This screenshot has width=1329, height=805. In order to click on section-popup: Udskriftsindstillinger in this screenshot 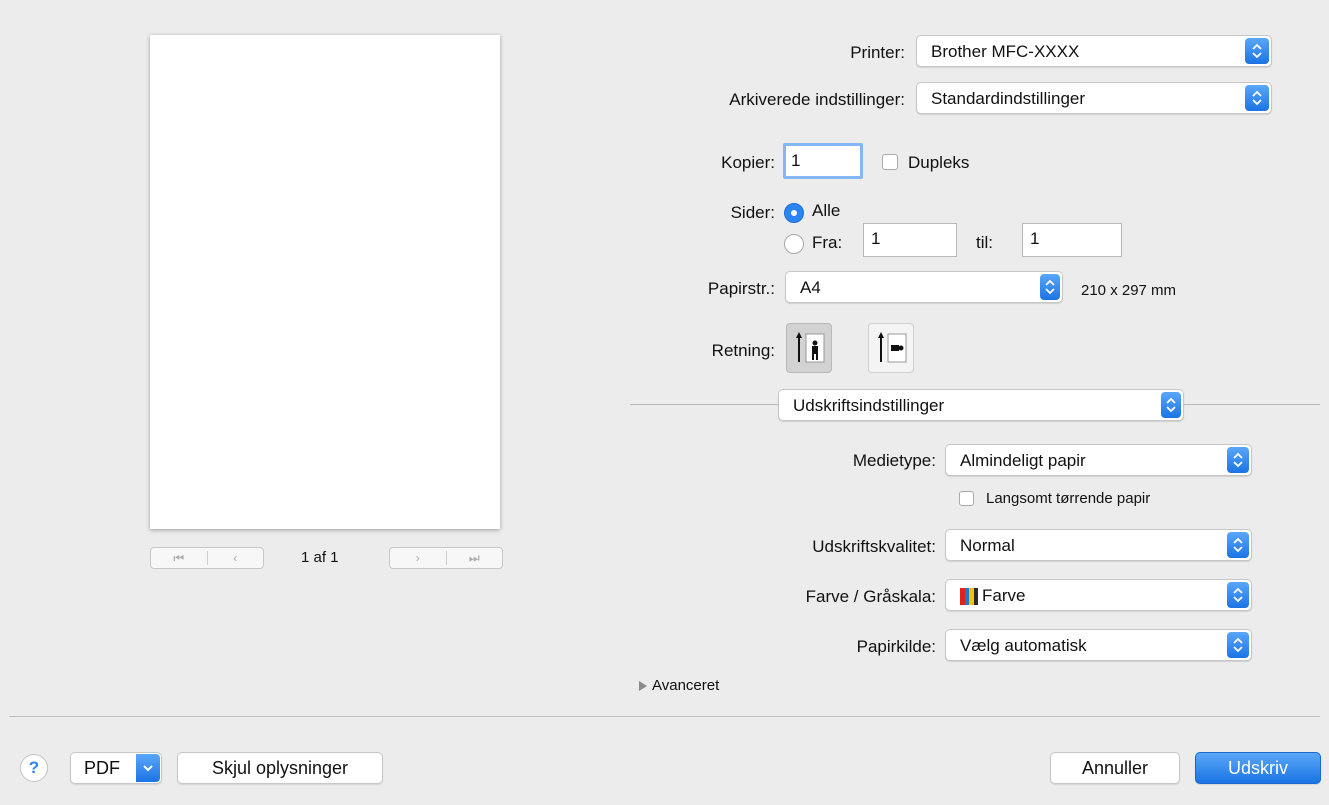, I will do `click(981, 405)`.